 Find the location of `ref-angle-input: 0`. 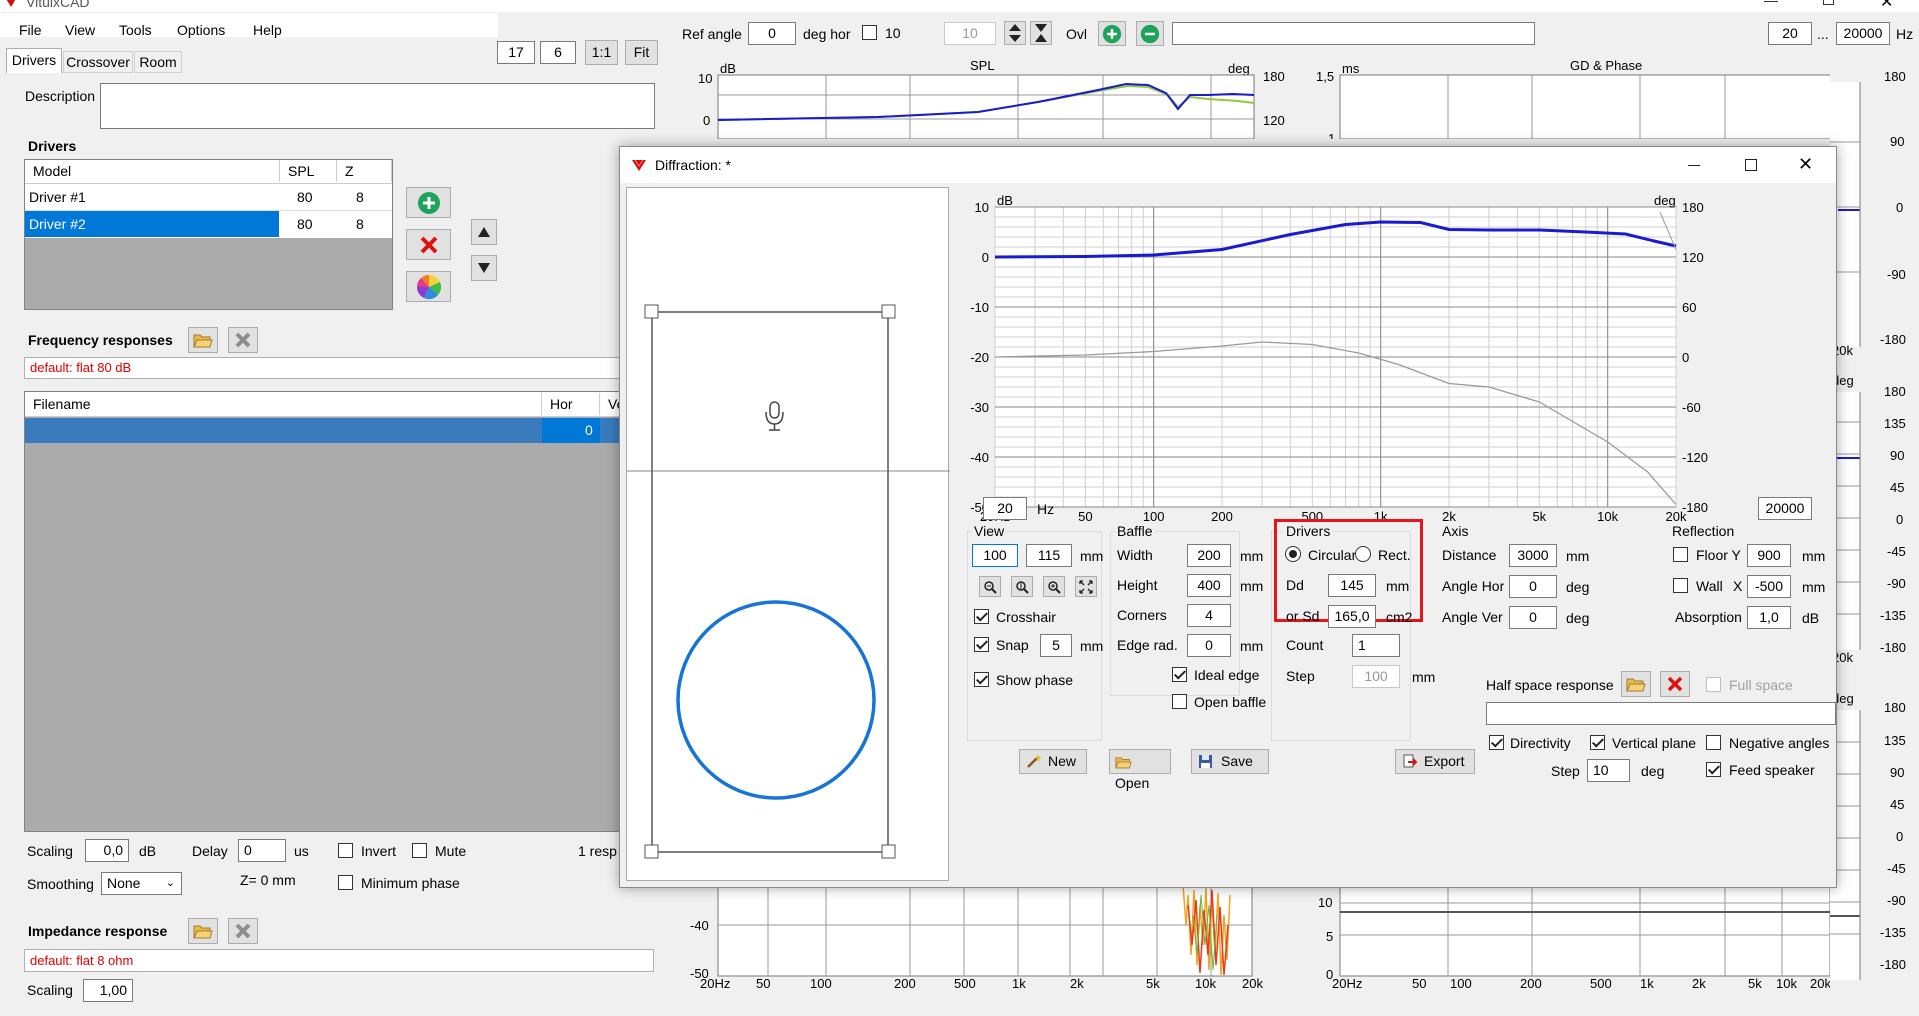

ref-angle-input: 0 is located at coordinates (772, 33).